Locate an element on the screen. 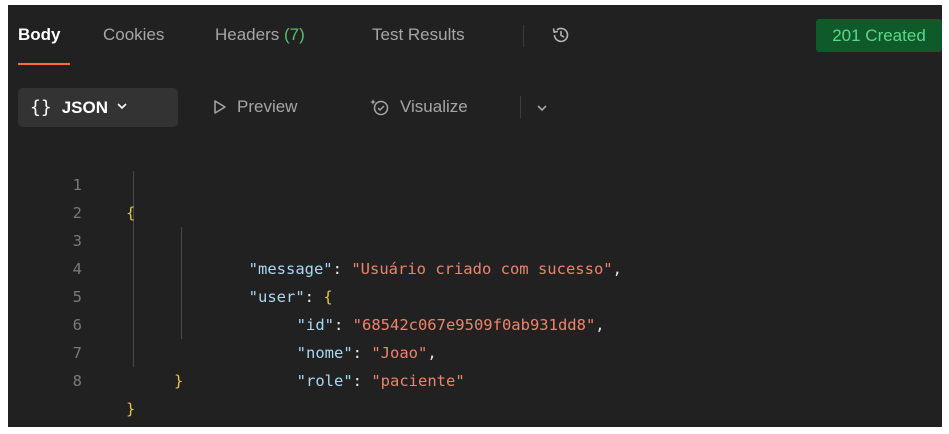 The image size is (949, 434). code-line: 6 "role": "paciente" is located at coordinates (236, 336).